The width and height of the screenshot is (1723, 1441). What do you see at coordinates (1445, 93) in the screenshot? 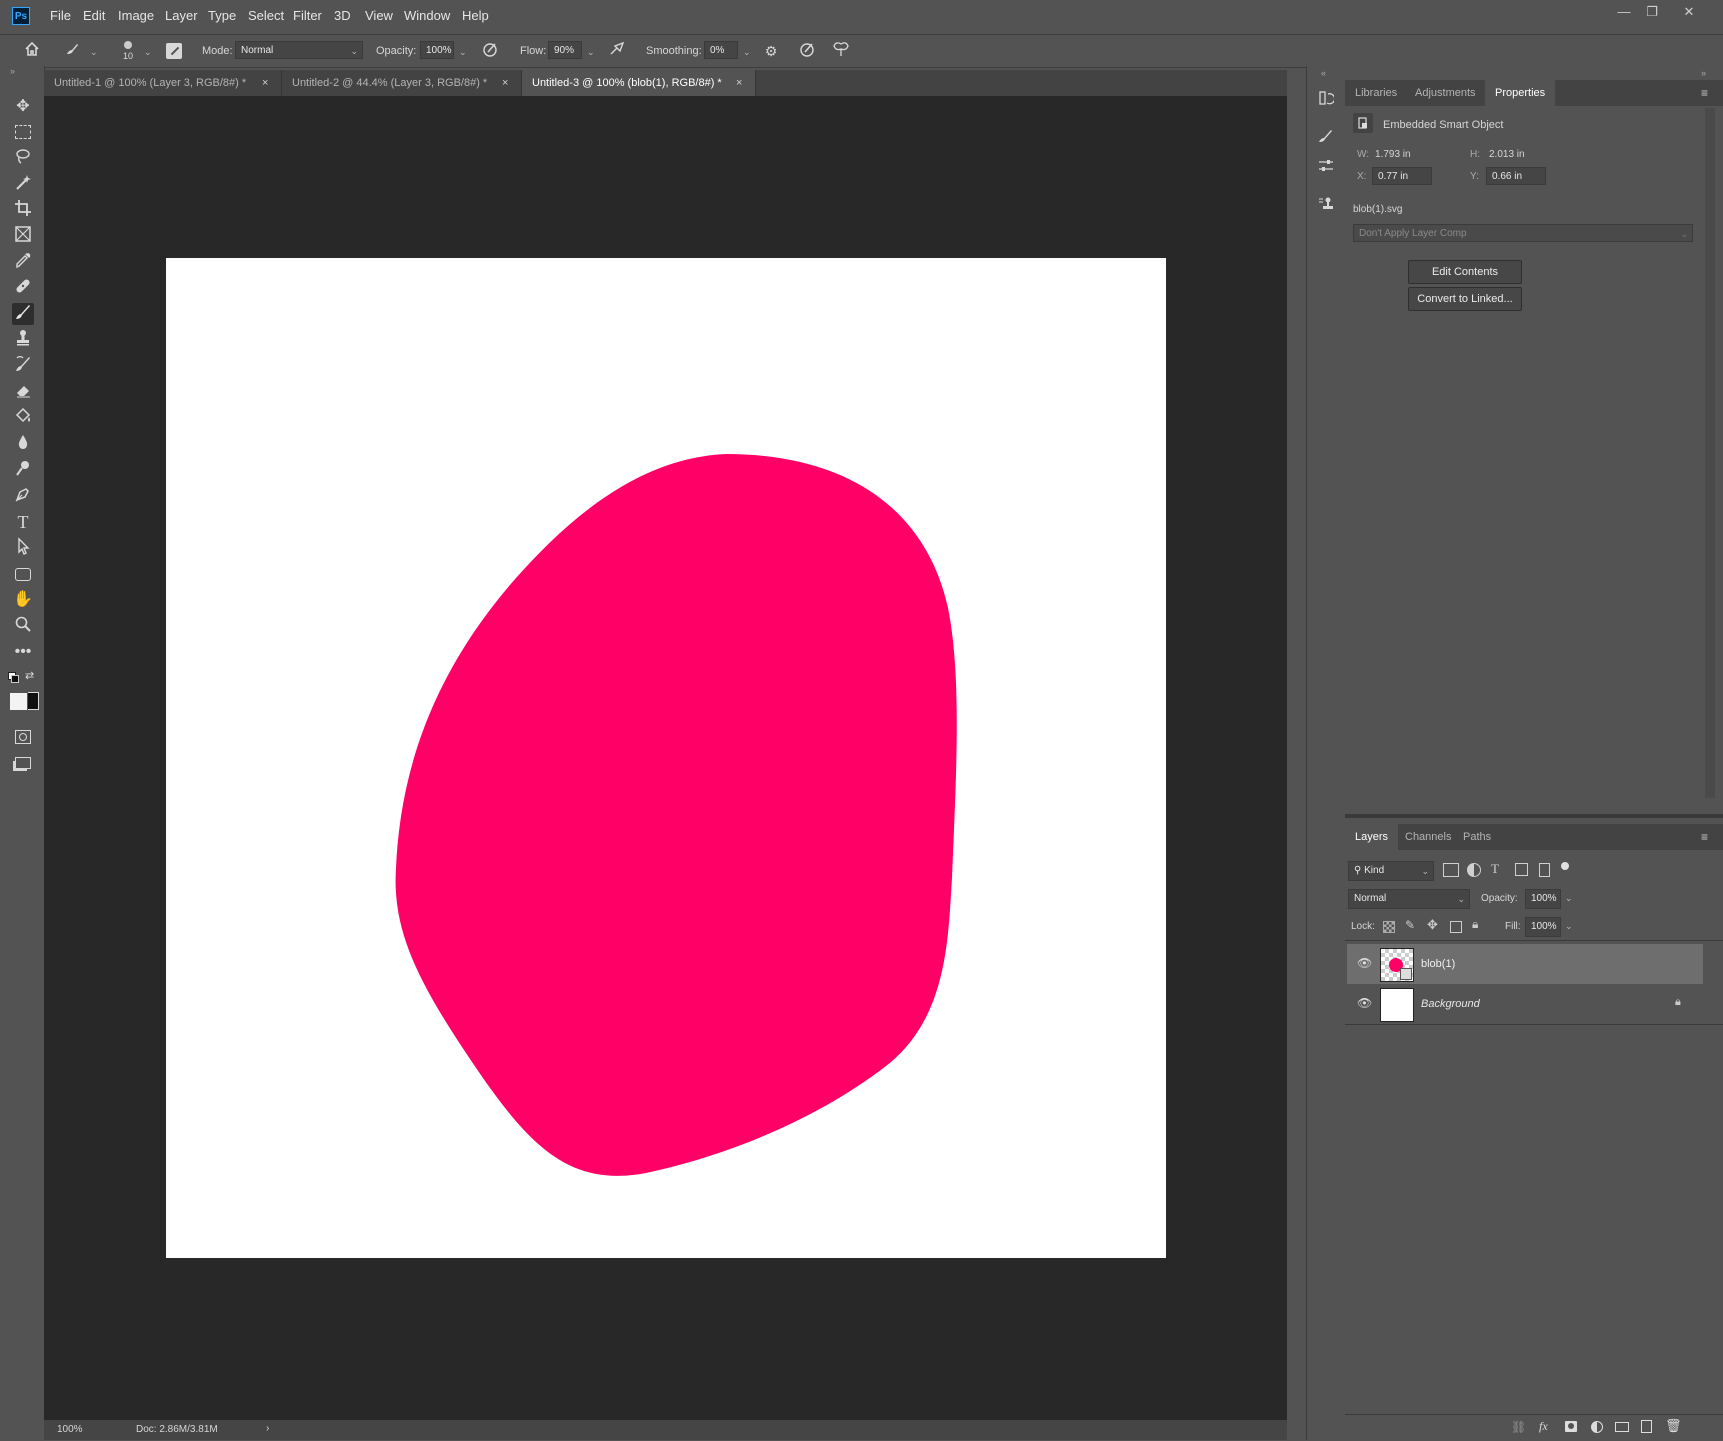
I see `tab-adjustments: Adjustments` at bounding box center [1445, 93].